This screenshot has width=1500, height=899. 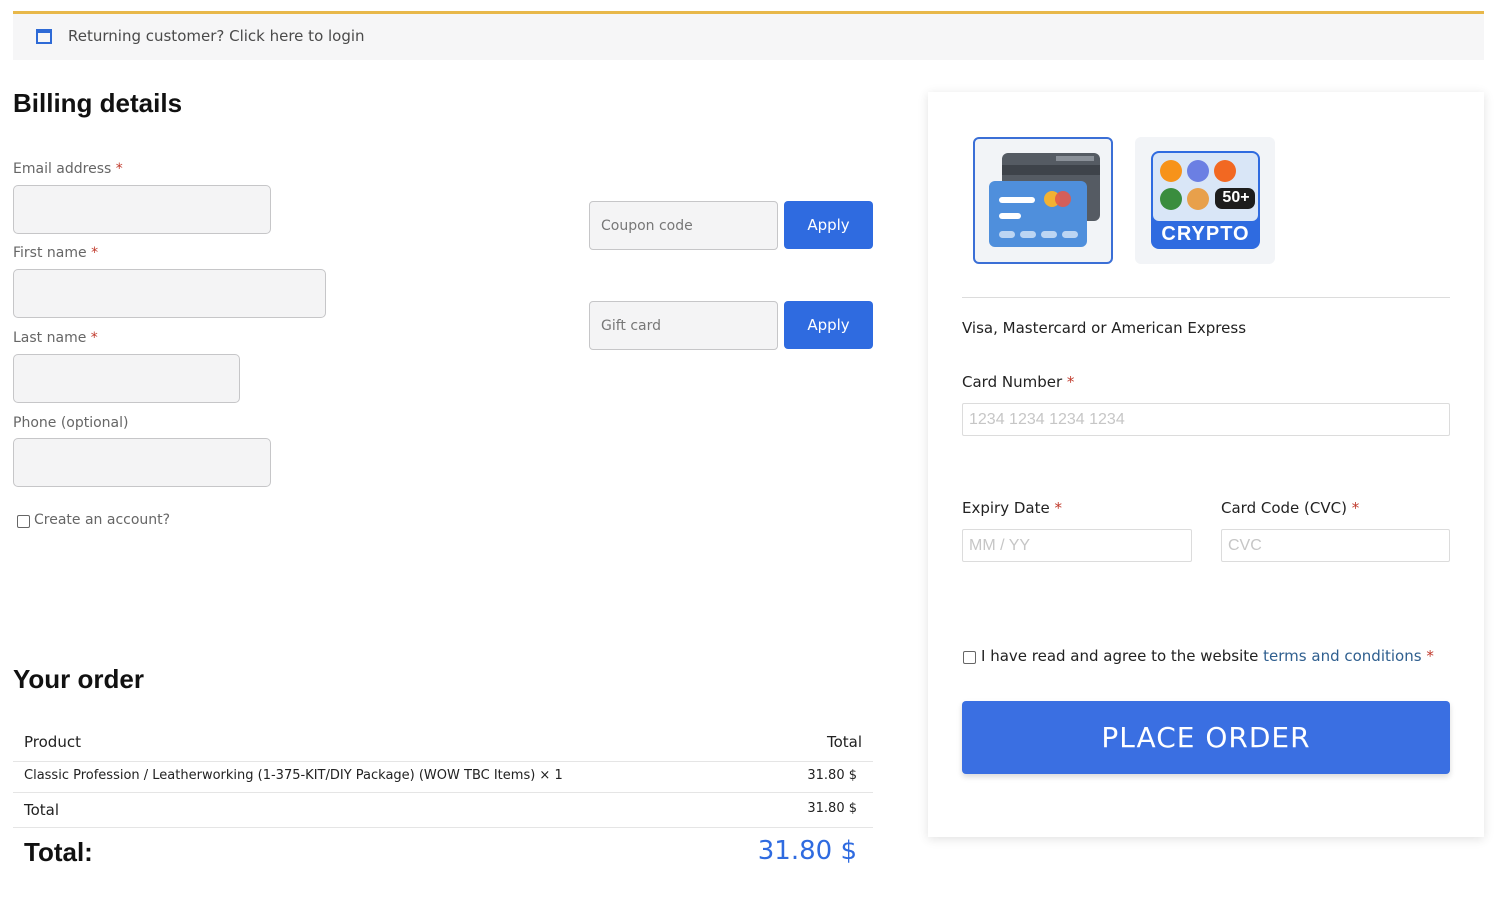 What do you see at coordinates (102, 520) in the screenshot?
I see `create-account-label: Create an account?` at bounding box center [102, 520].